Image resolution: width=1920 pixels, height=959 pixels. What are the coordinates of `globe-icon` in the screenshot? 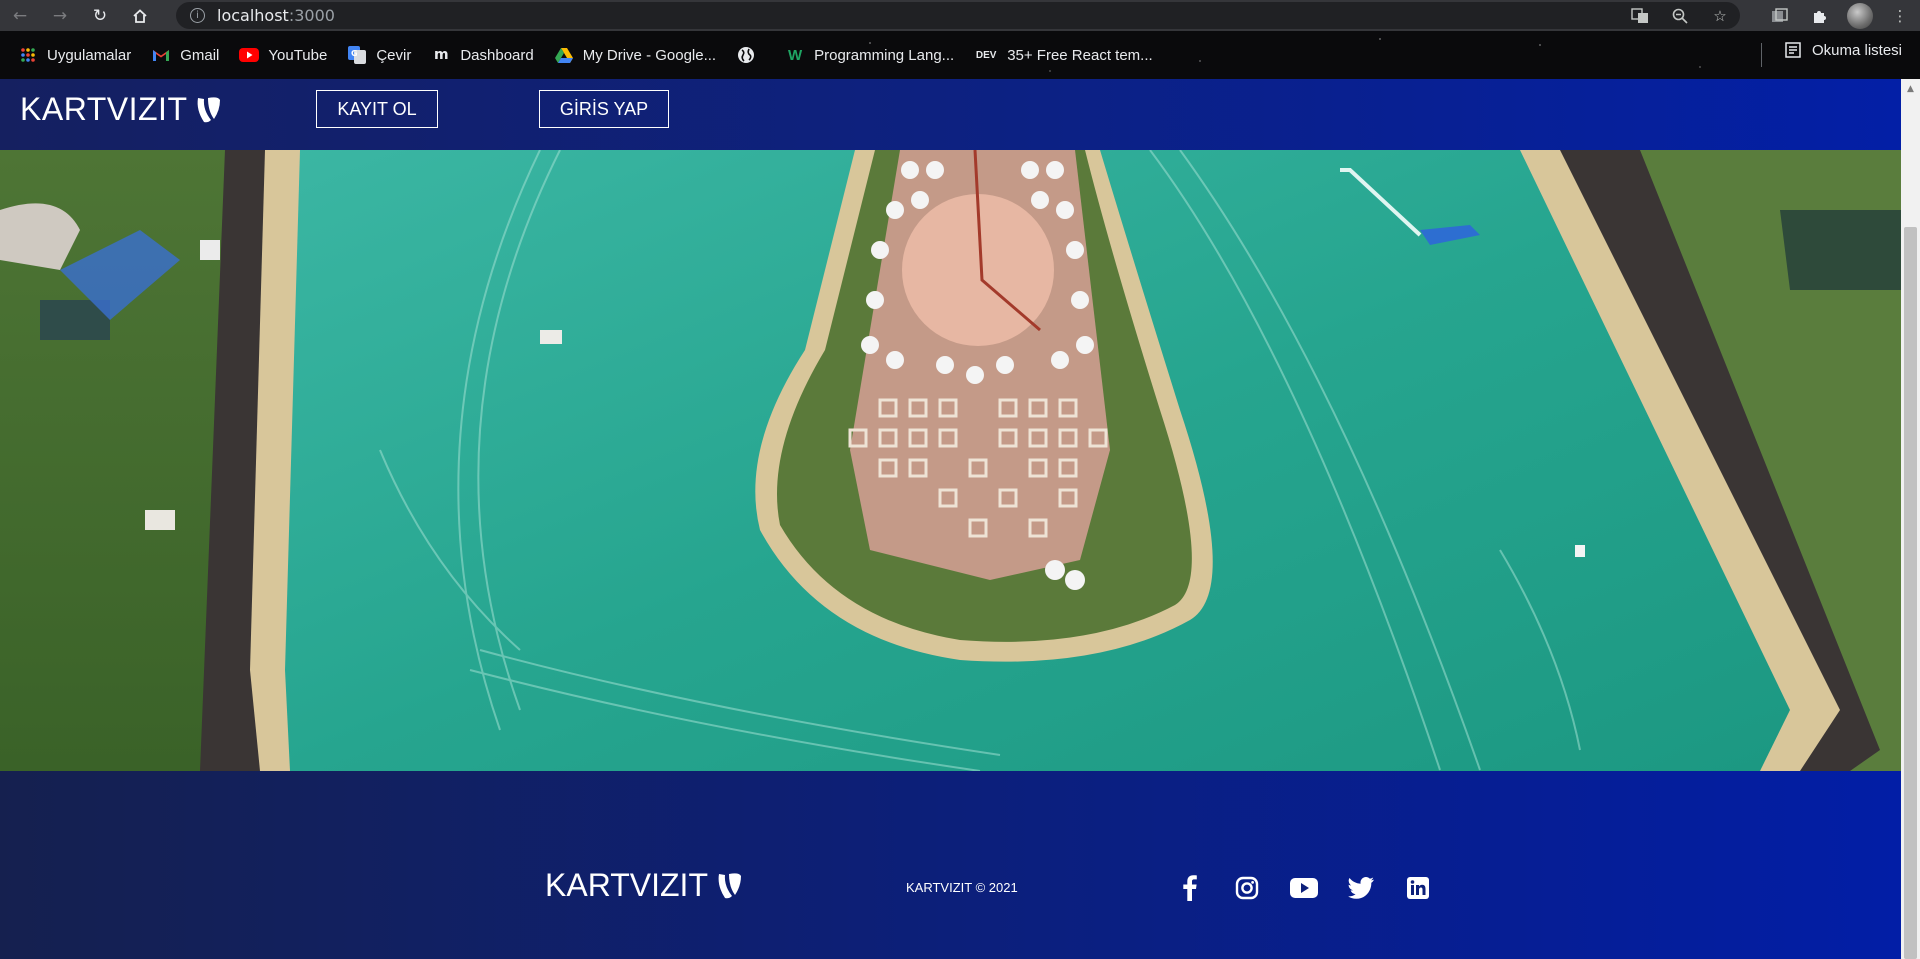 It's located at (746, 55).